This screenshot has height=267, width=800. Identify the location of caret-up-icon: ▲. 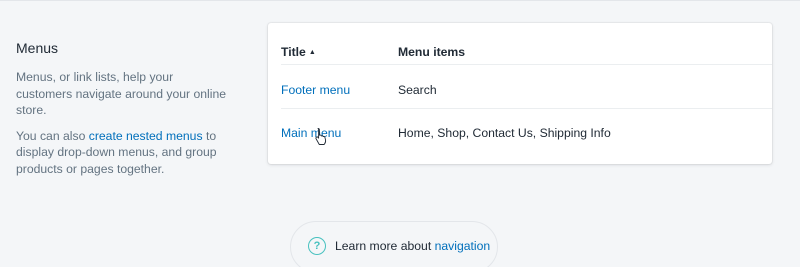
(312, 52).